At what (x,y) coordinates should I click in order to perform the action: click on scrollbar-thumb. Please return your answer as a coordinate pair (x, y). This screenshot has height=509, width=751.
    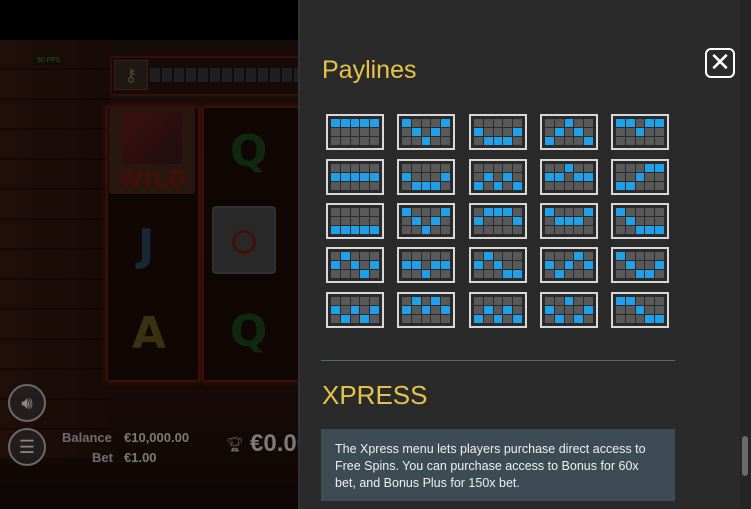
    Looking at the image, I should click on (745, 456).